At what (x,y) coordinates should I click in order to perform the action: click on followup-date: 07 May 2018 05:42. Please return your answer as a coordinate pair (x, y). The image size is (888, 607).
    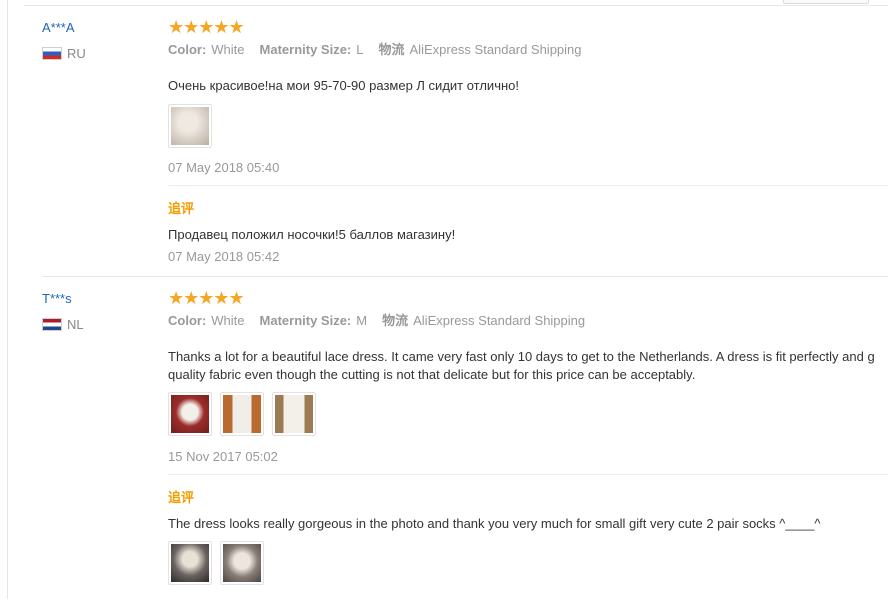
    Looking at the image, I should click on (224, 256).